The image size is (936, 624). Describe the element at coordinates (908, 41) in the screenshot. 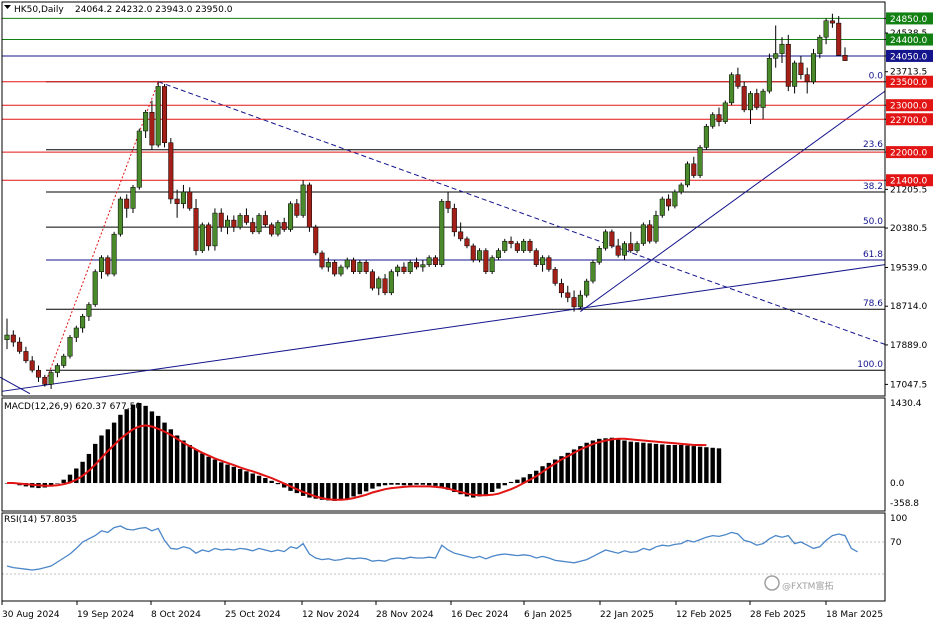

I see `level-tag-label: 24400.0` at that location.